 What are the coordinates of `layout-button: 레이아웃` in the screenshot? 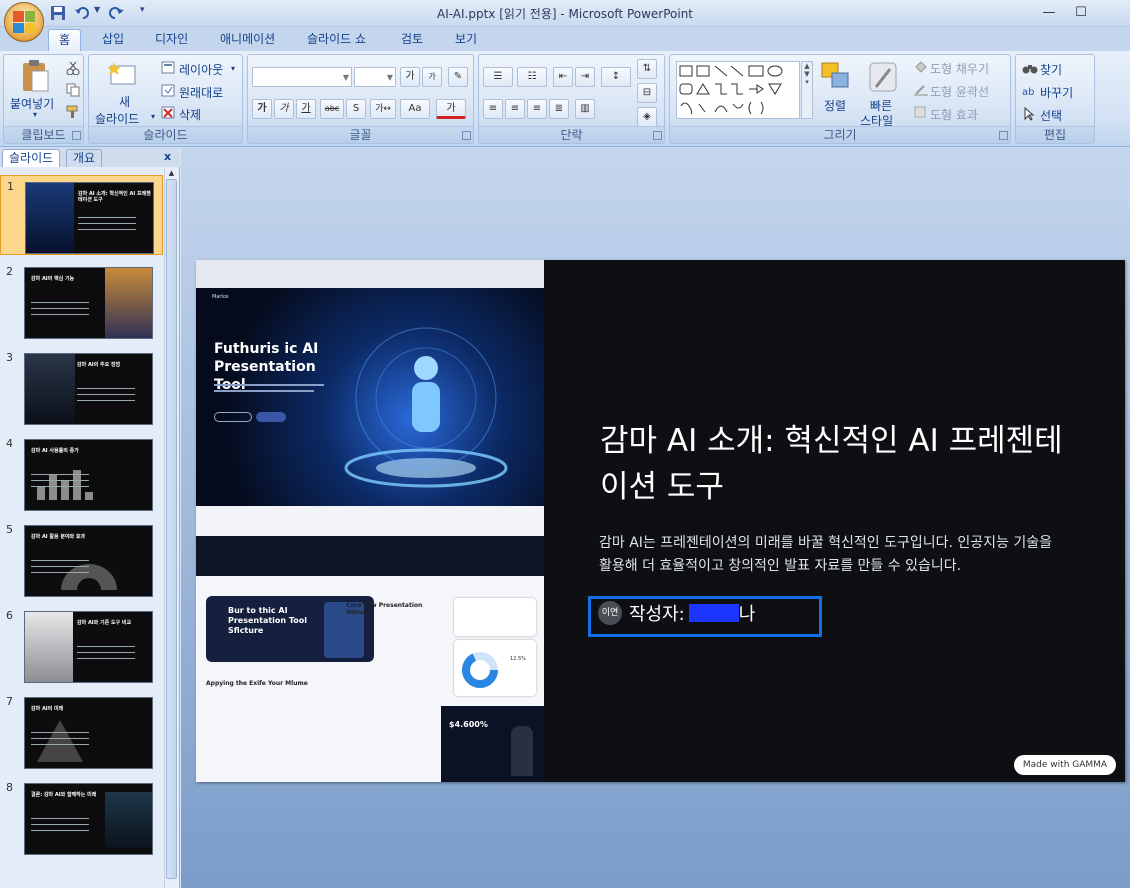 It's located at (201, 69).